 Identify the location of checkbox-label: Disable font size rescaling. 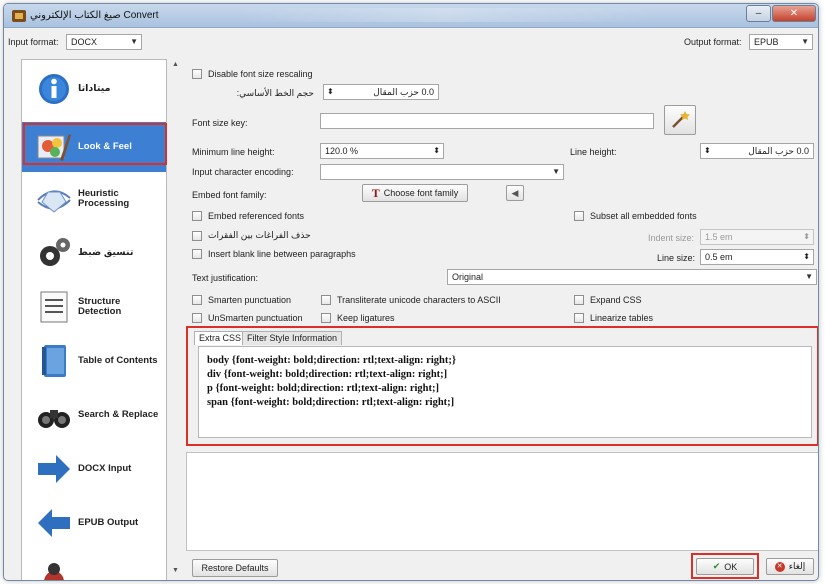
(260, 74).